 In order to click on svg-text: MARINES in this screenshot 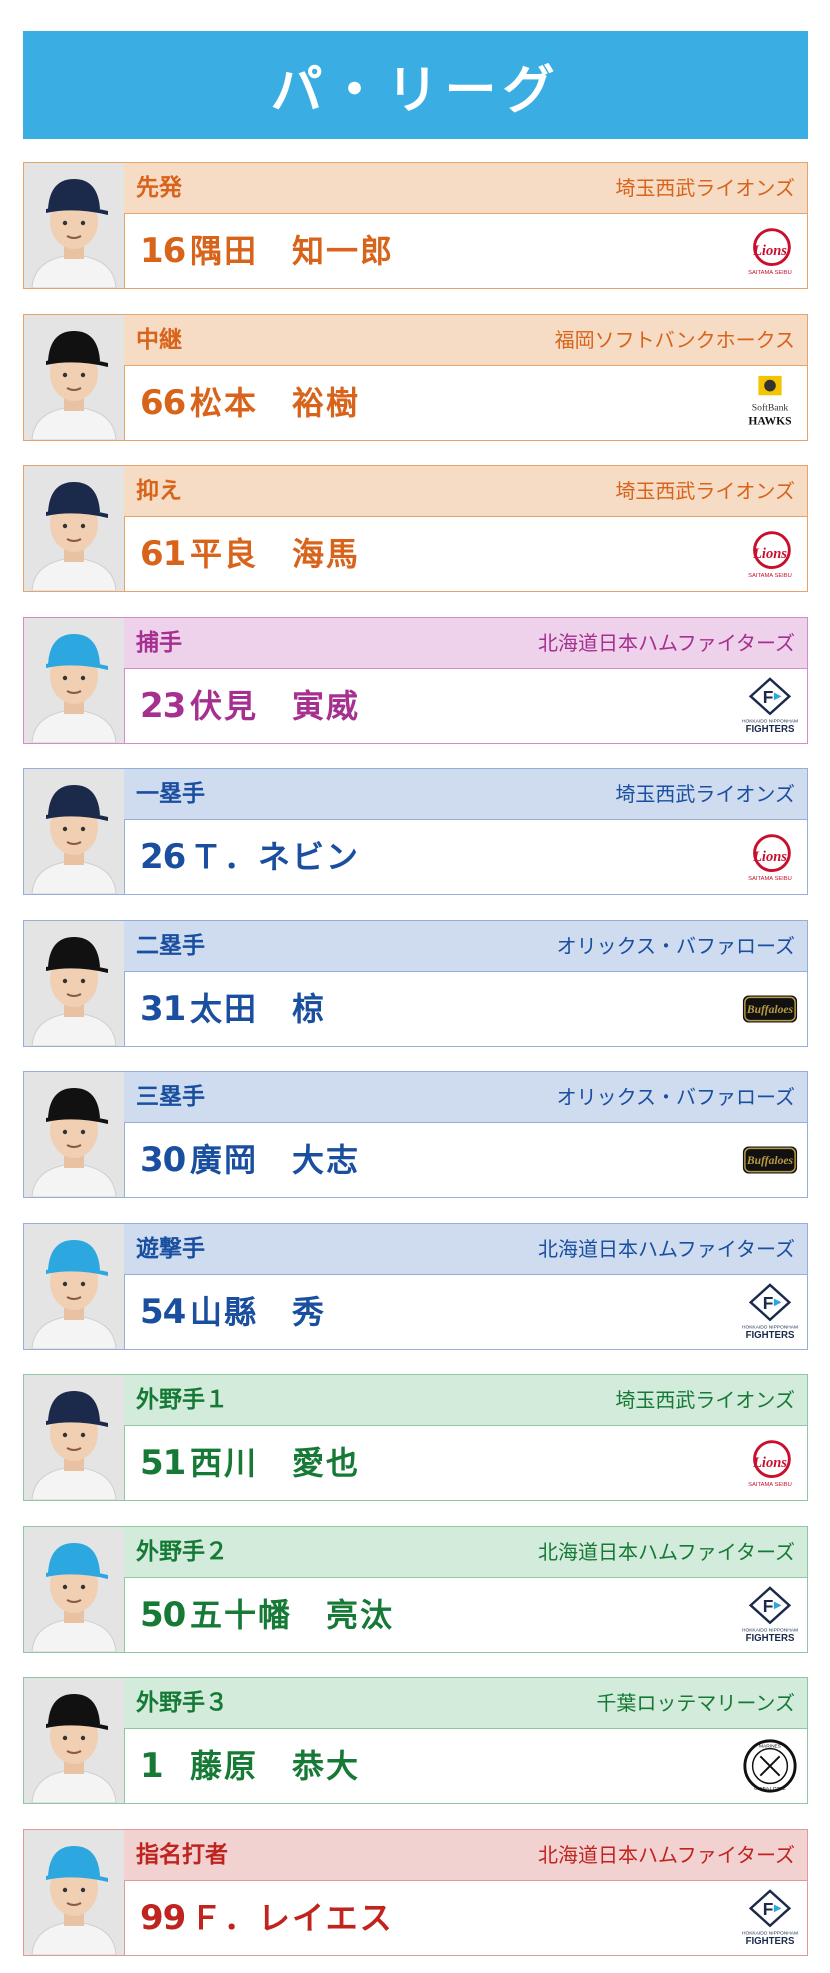, I will do `click(770, 1747)`.